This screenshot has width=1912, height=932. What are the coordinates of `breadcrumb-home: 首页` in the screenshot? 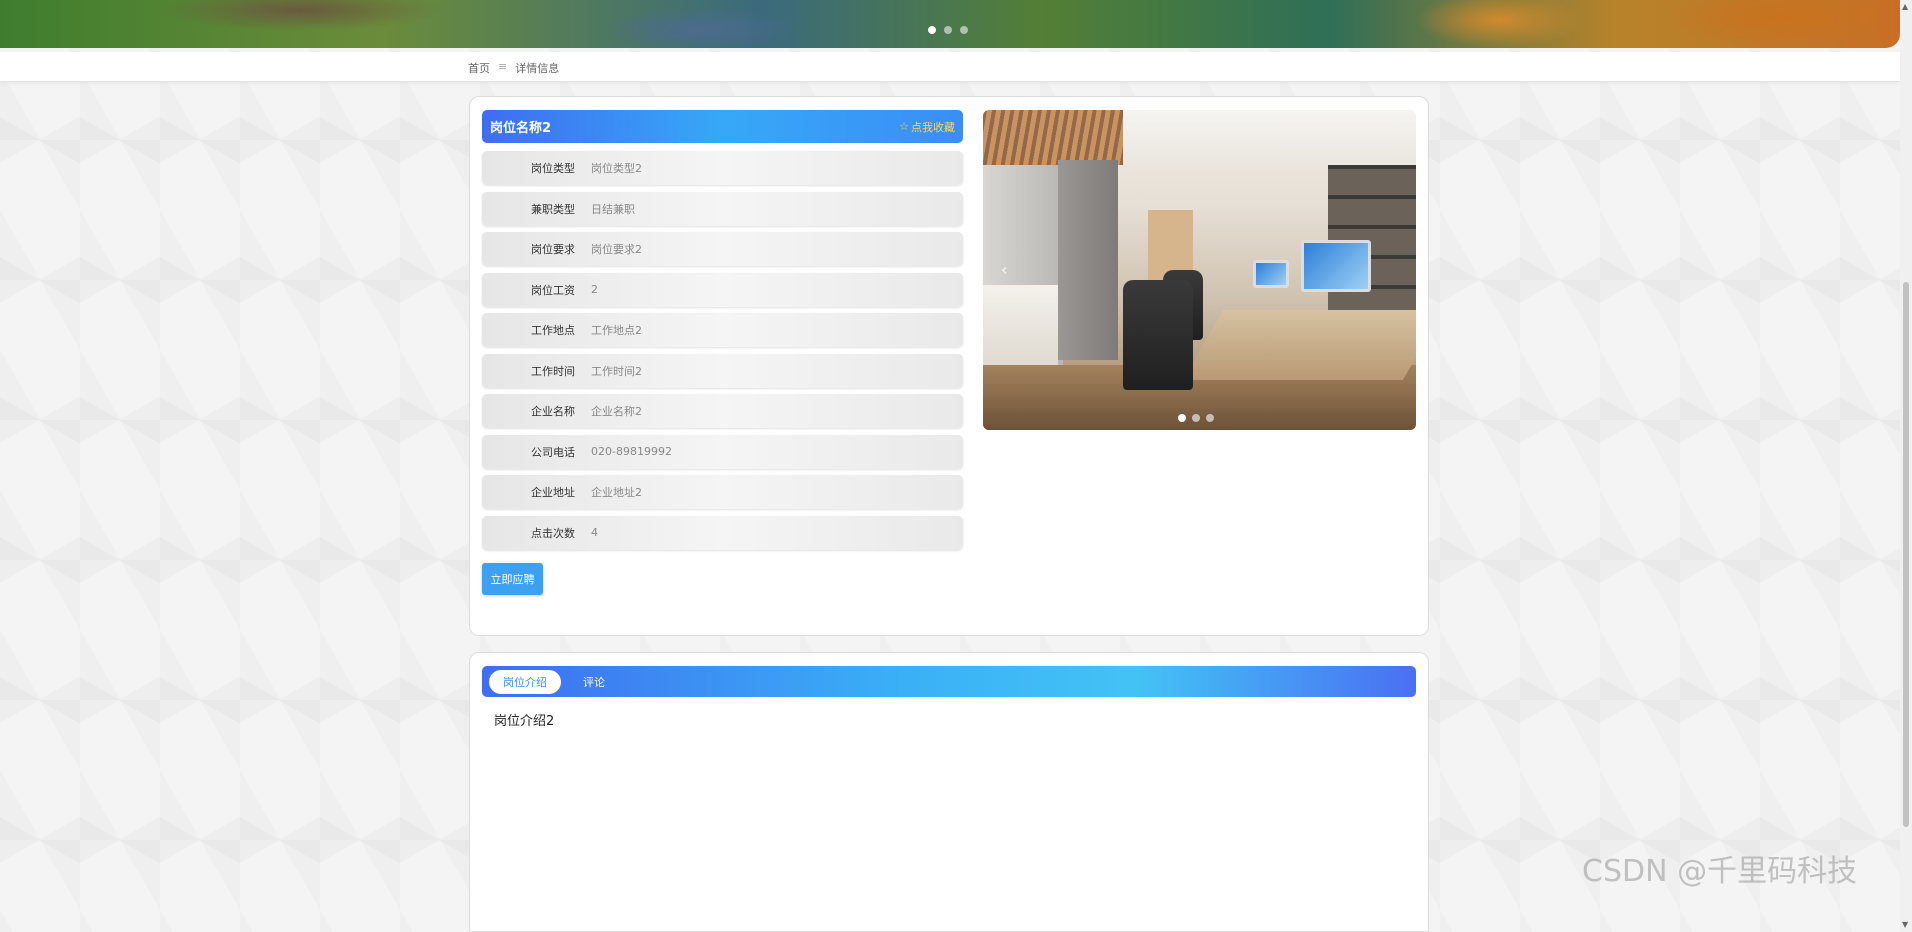 It's located at (479, 68).